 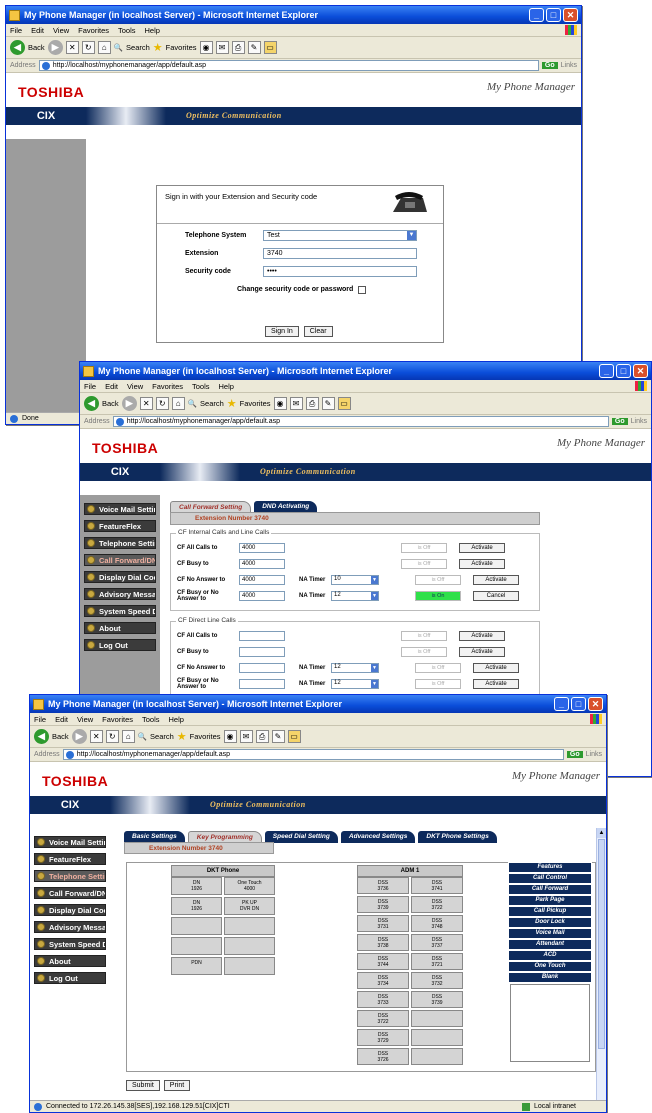 What do you see at coordinates (550, 878) in the screenshot?
I see `feature-call-control: Call Control` at bounding box center [550, 878].